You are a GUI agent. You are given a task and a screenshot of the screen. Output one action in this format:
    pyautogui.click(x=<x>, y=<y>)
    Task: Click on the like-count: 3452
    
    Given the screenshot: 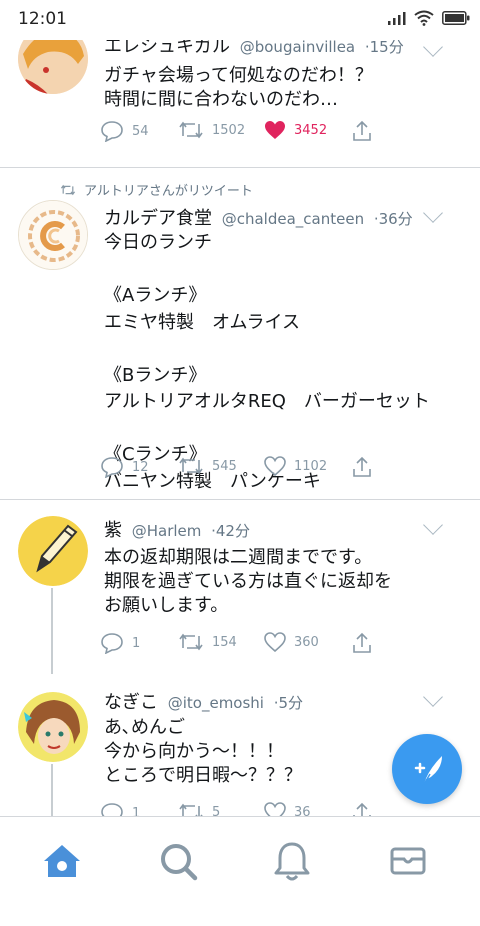 What is the action you would take?
    pyautogui.click(x=311, y=130)
    